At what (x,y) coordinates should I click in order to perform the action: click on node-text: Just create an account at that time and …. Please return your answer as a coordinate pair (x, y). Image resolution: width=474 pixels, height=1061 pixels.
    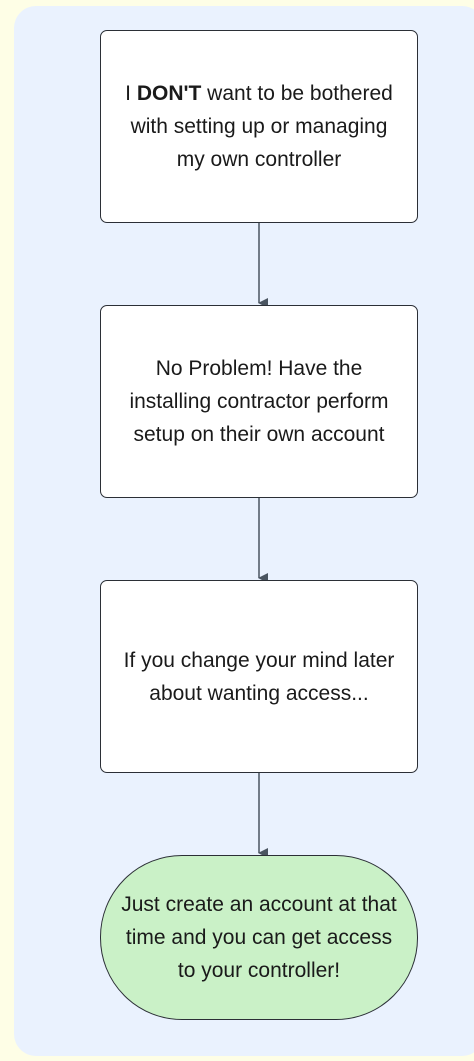
    Looking at the image, I should click on (259, 937).